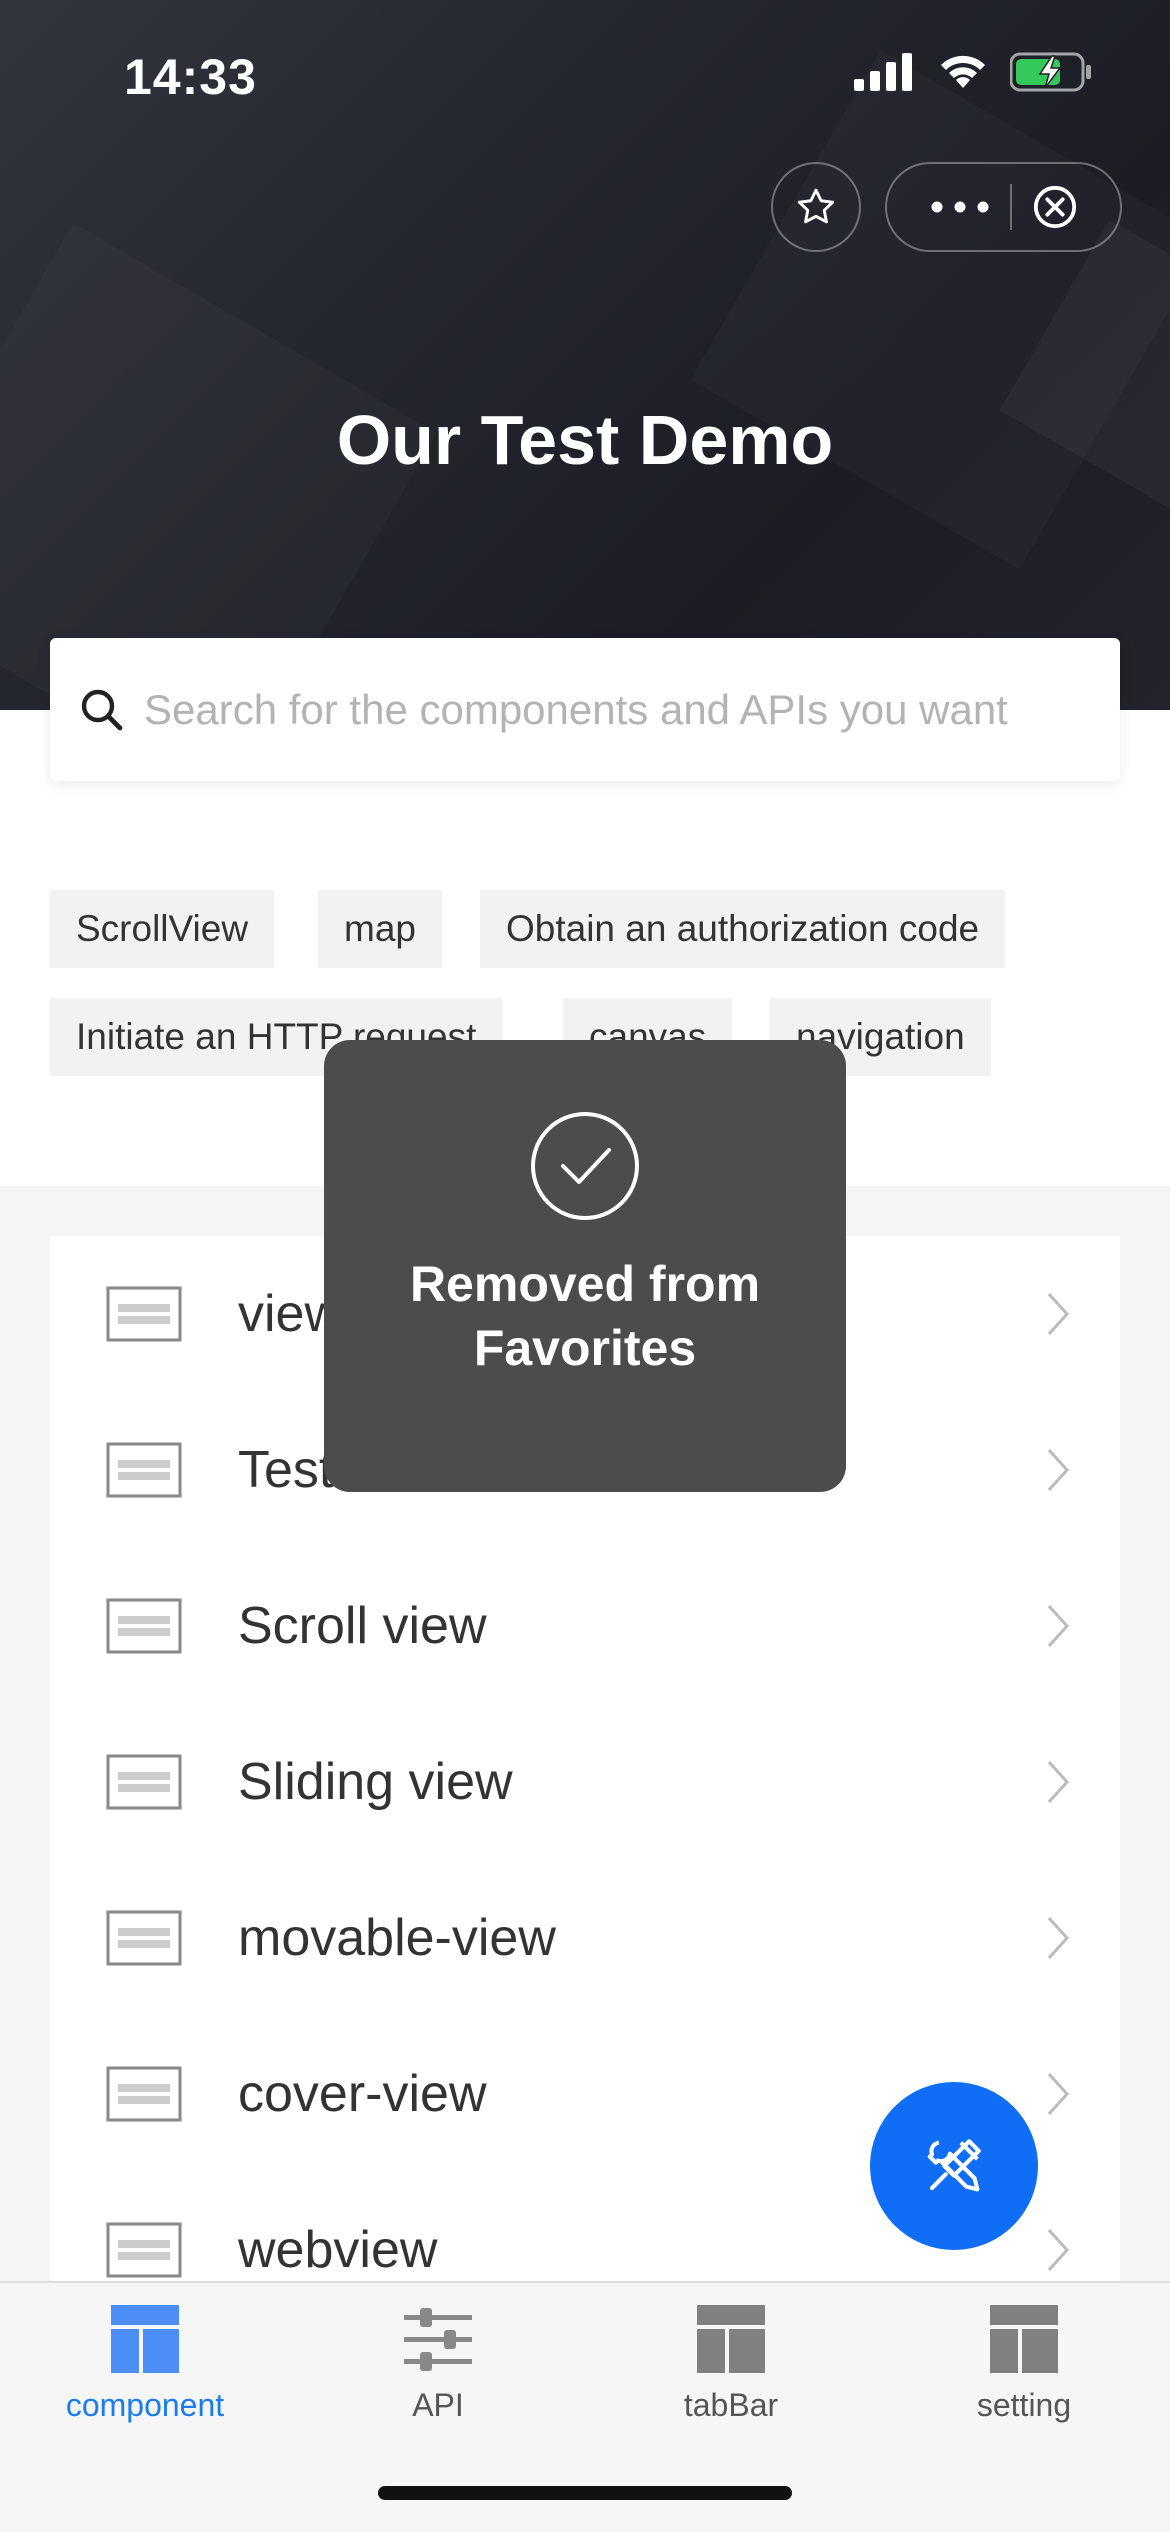 The width and height of the screenshot is (1170, 2532). What do you see at coordinates (960, 207) in the screenshot?
I see `more-icon` at bounding box center [960, 207].